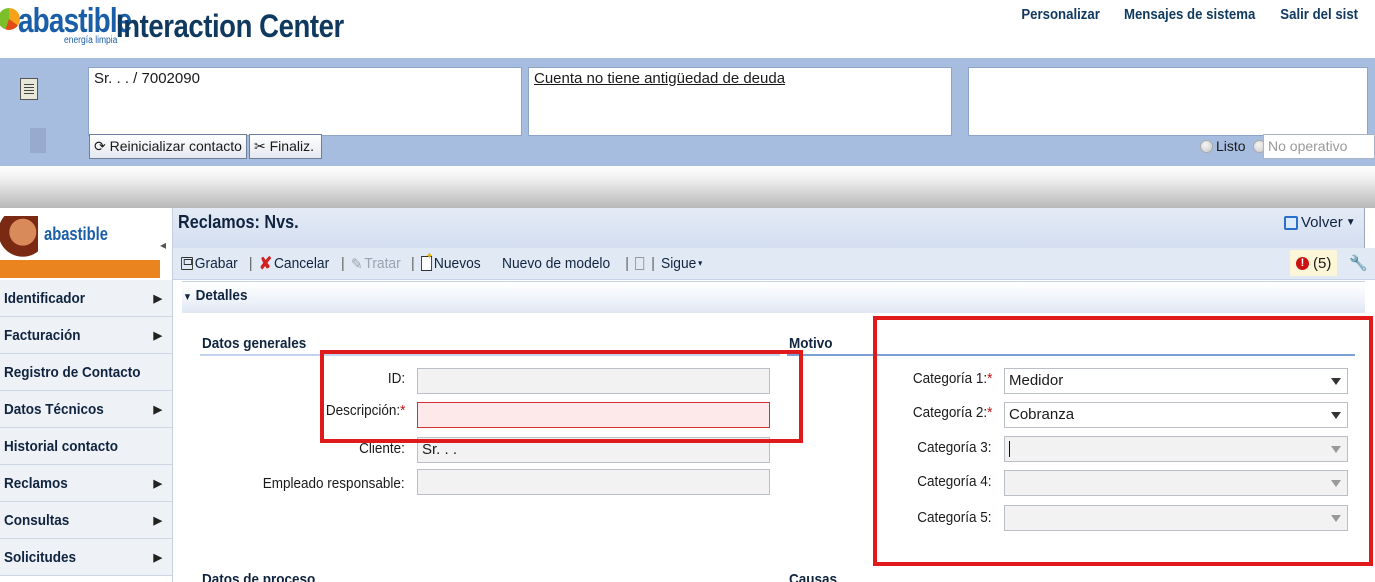 This screenshot has height=582, width=1375. I want to click on nav-item-consultas: Consultas ▶, so click(86, 520).